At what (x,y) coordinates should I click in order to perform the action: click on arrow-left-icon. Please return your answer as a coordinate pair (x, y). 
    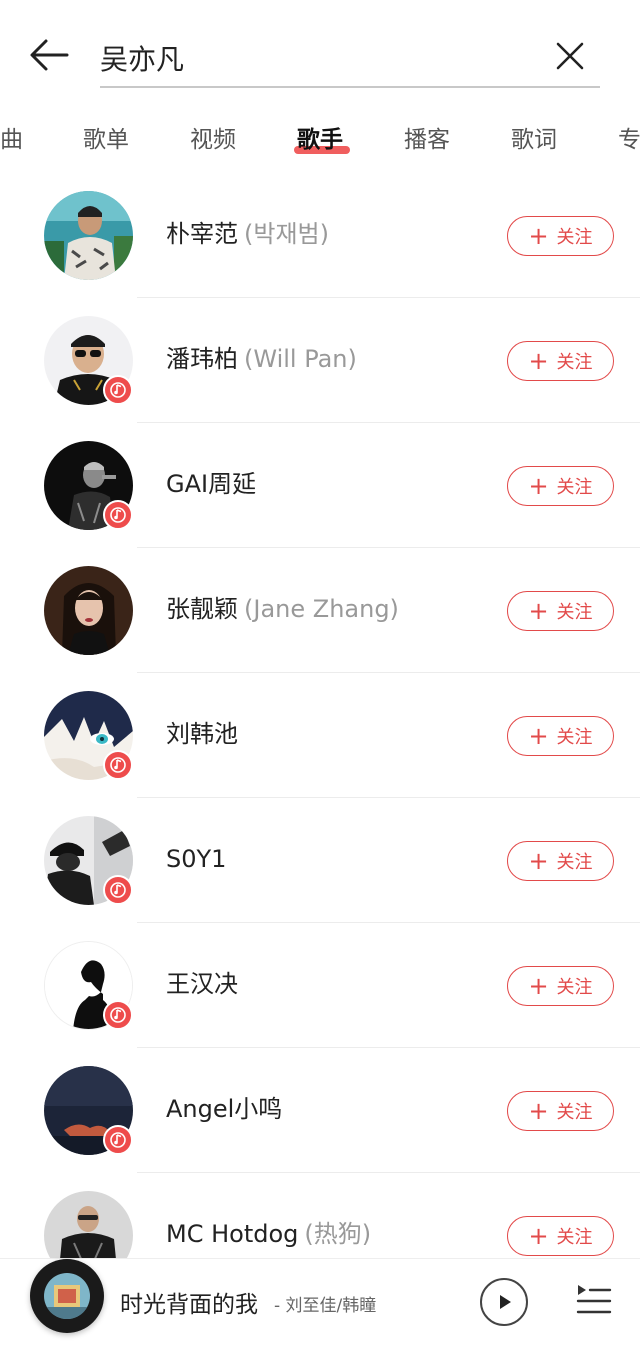
    Looking at the image, I should click on (49, 55).